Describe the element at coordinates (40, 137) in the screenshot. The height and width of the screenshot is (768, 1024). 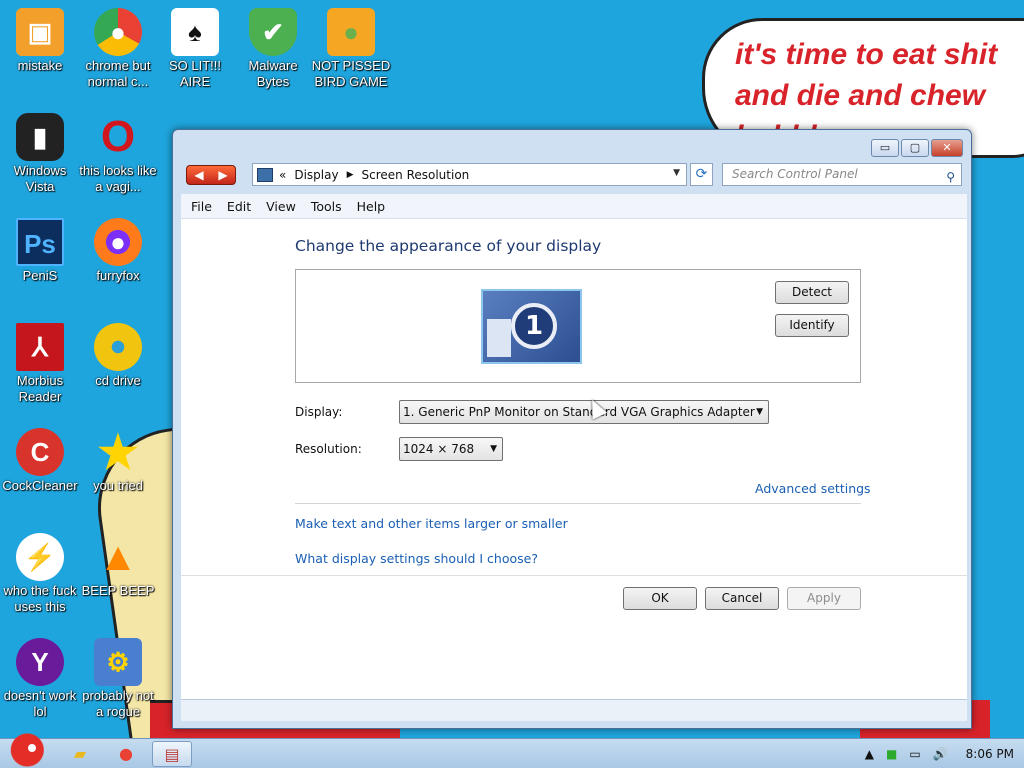
I see `trash-icon: ▮` at that location.